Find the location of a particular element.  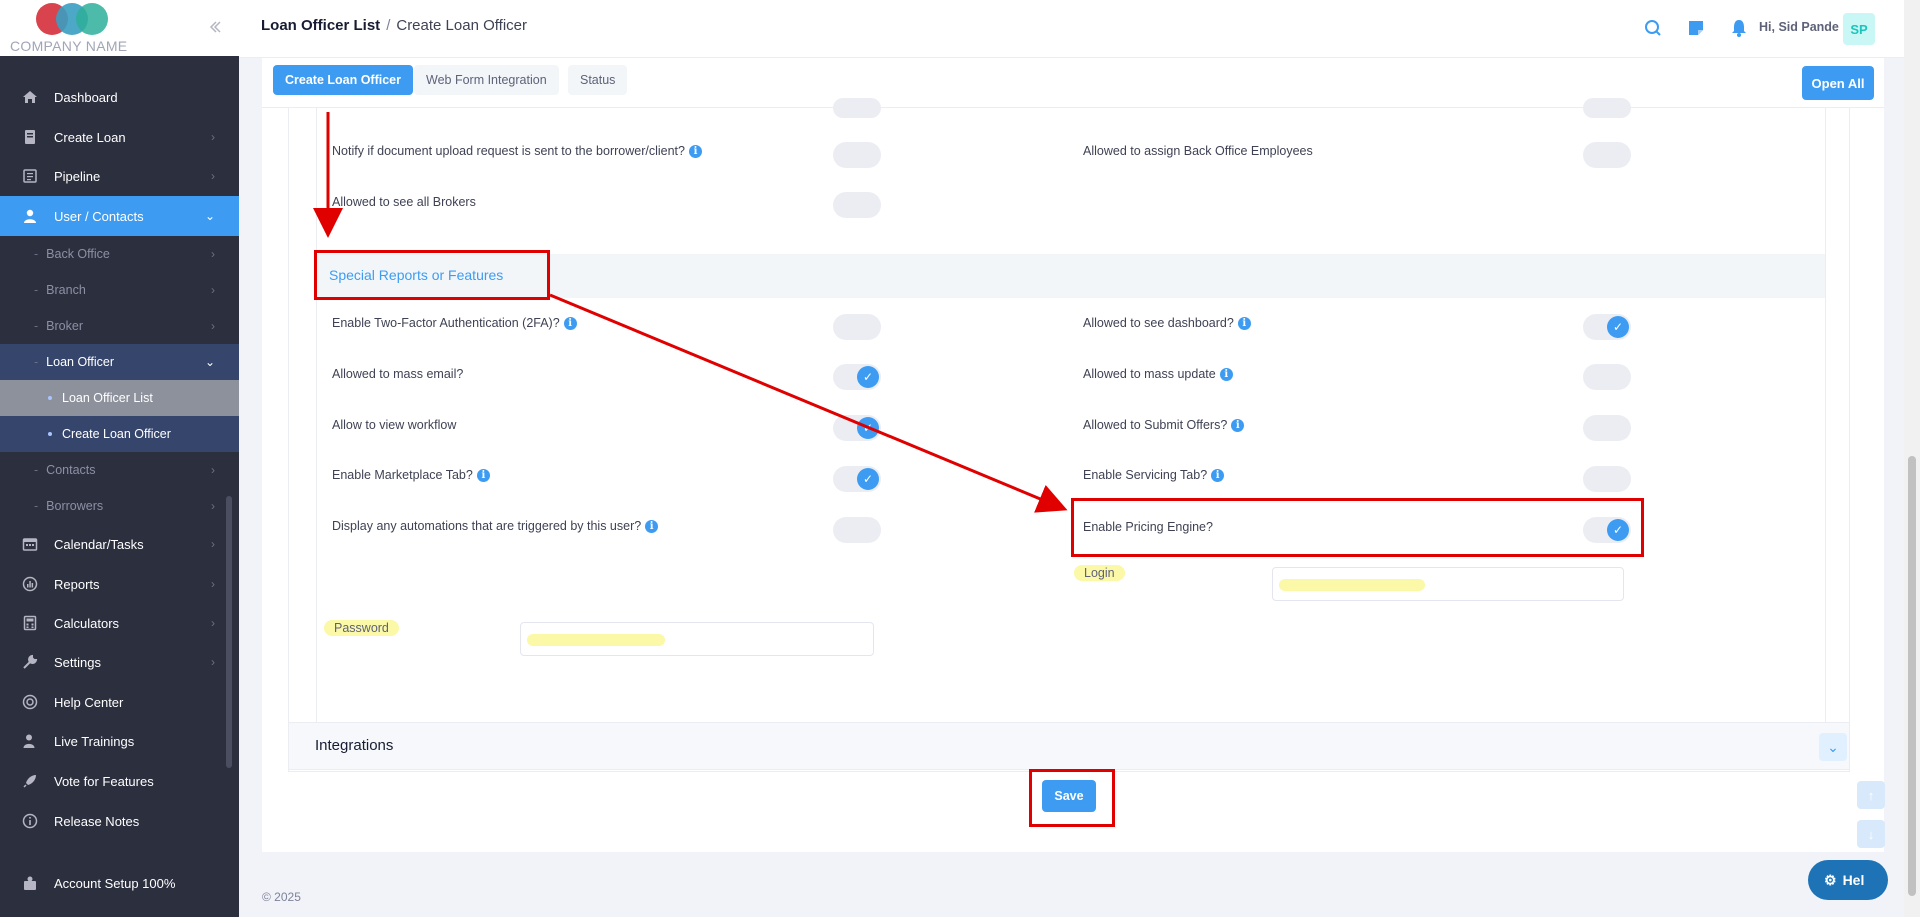

password-input is located at coordinates (697, 639).